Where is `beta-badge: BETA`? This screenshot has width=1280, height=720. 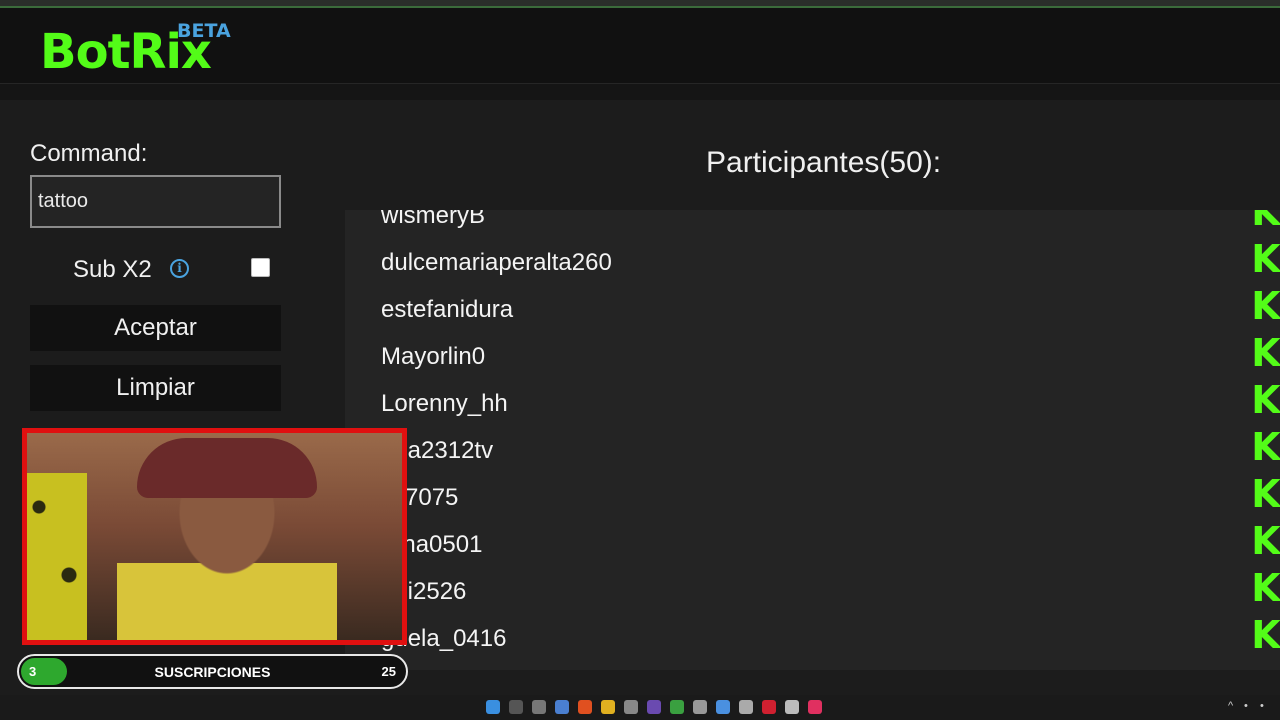 beta-badge: BETA is located at coordinates (204, 31).